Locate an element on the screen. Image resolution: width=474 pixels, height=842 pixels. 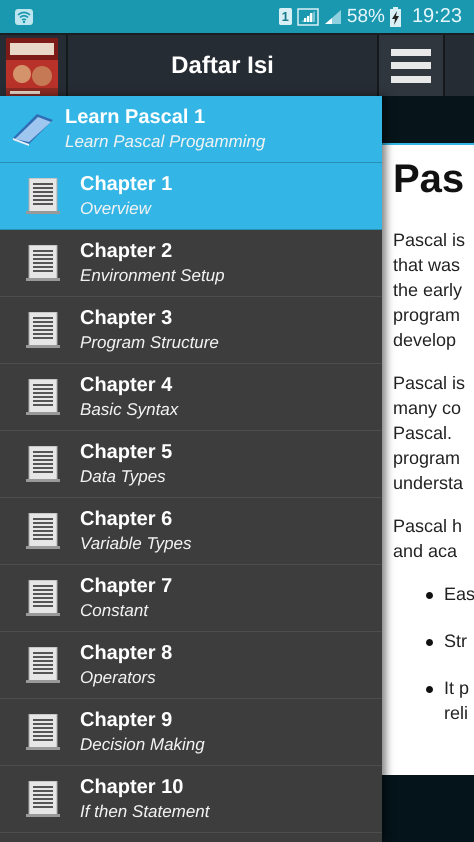
book-icon is located at coordinates (33, 129).